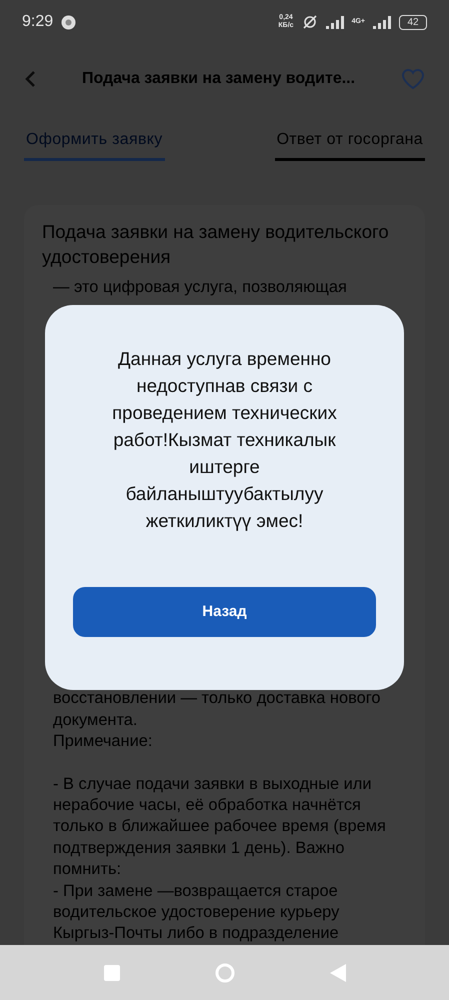  I want to click on body-paragraph: Примечание:, so click(103, 741).